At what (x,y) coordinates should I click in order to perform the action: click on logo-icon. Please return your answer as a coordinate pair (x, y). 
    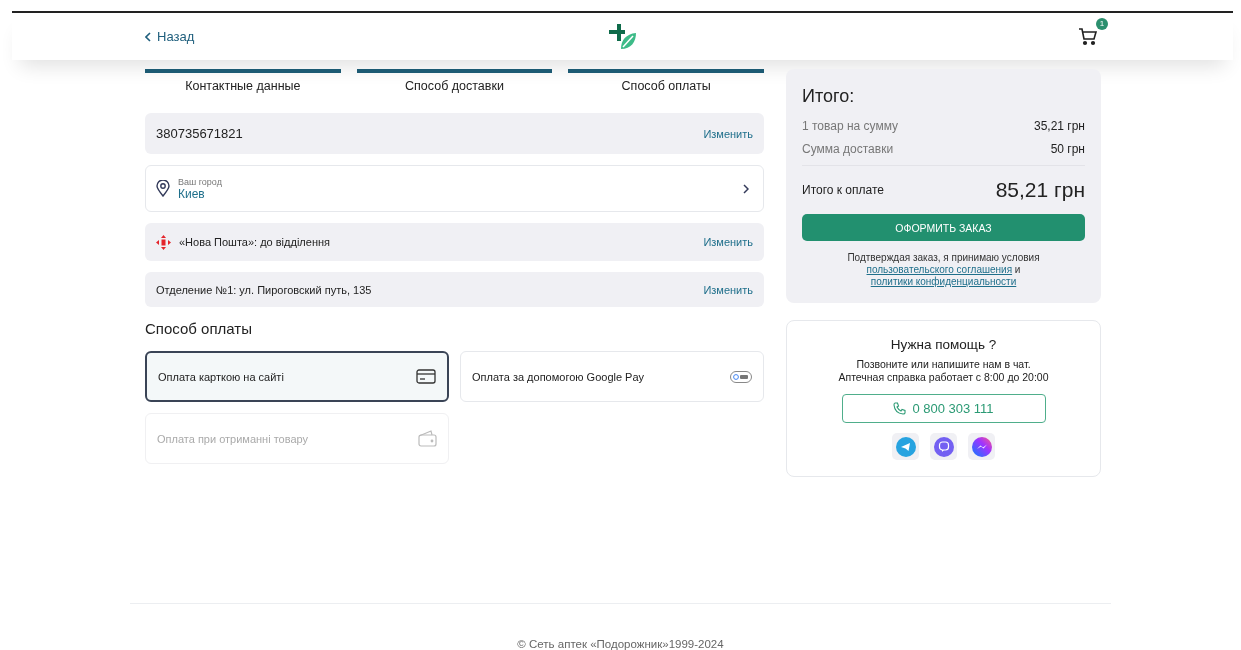
    Looking at the image, I should click on (622, 36).